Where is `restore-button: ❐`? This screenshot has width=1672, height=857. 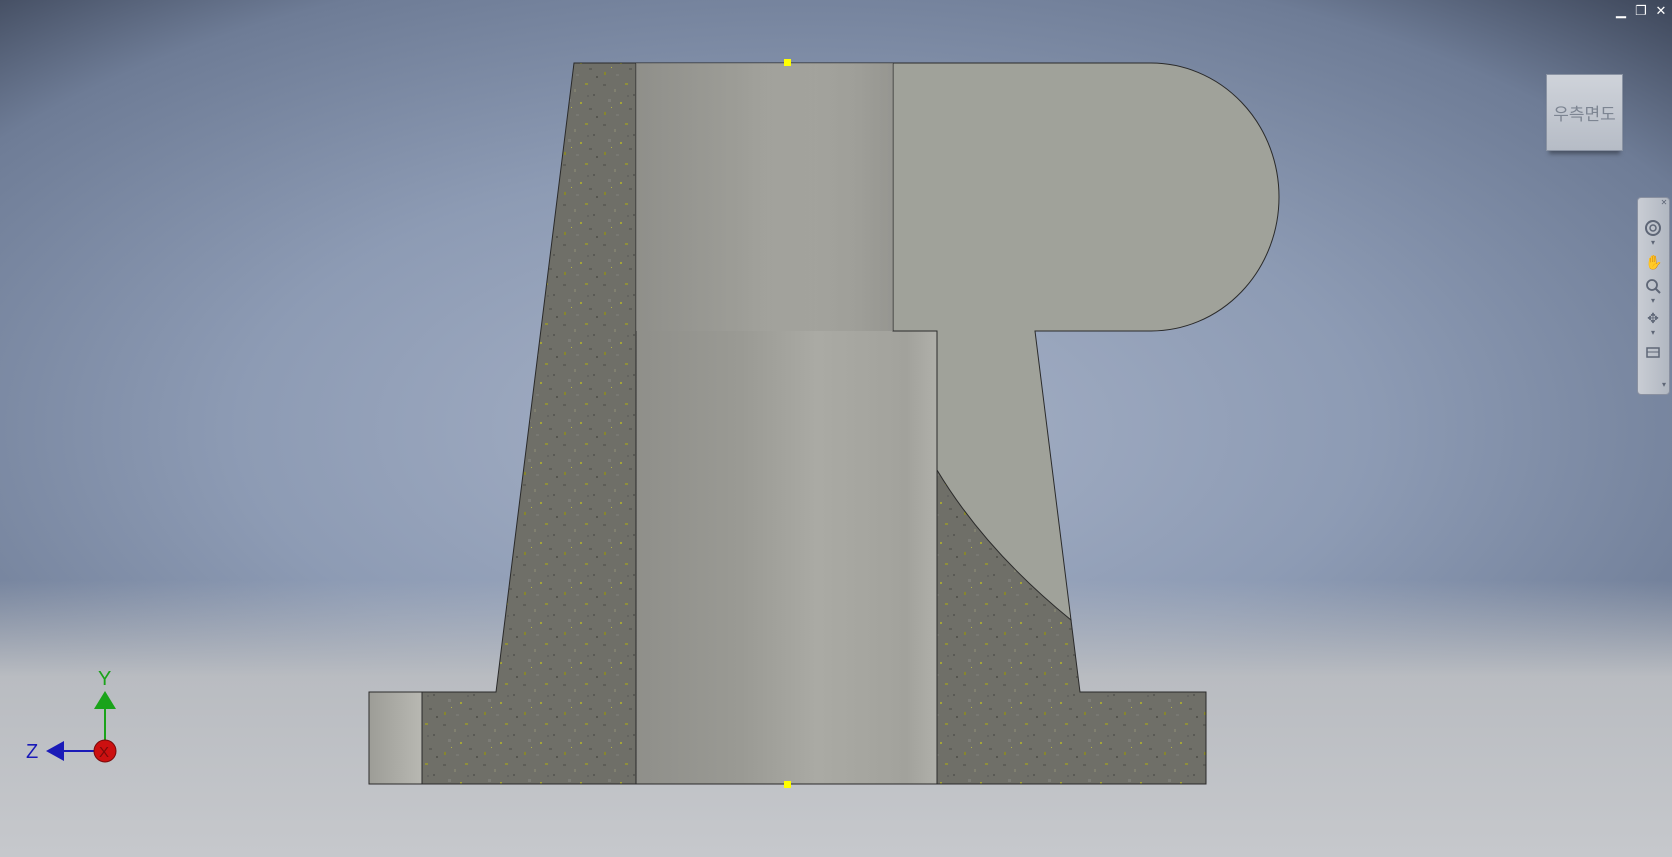
restore-button: ❐ is located at coordinates (1641, 11).